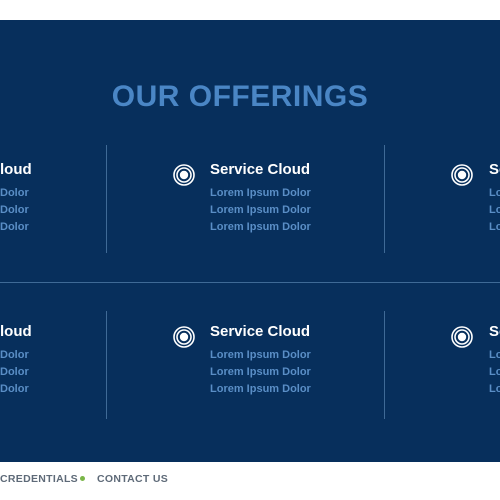  What do you see at coordinates (240, 96) in the screenshot?
I see `section-heading: OUR OFFERINGS` at bounding box center [240, 96].